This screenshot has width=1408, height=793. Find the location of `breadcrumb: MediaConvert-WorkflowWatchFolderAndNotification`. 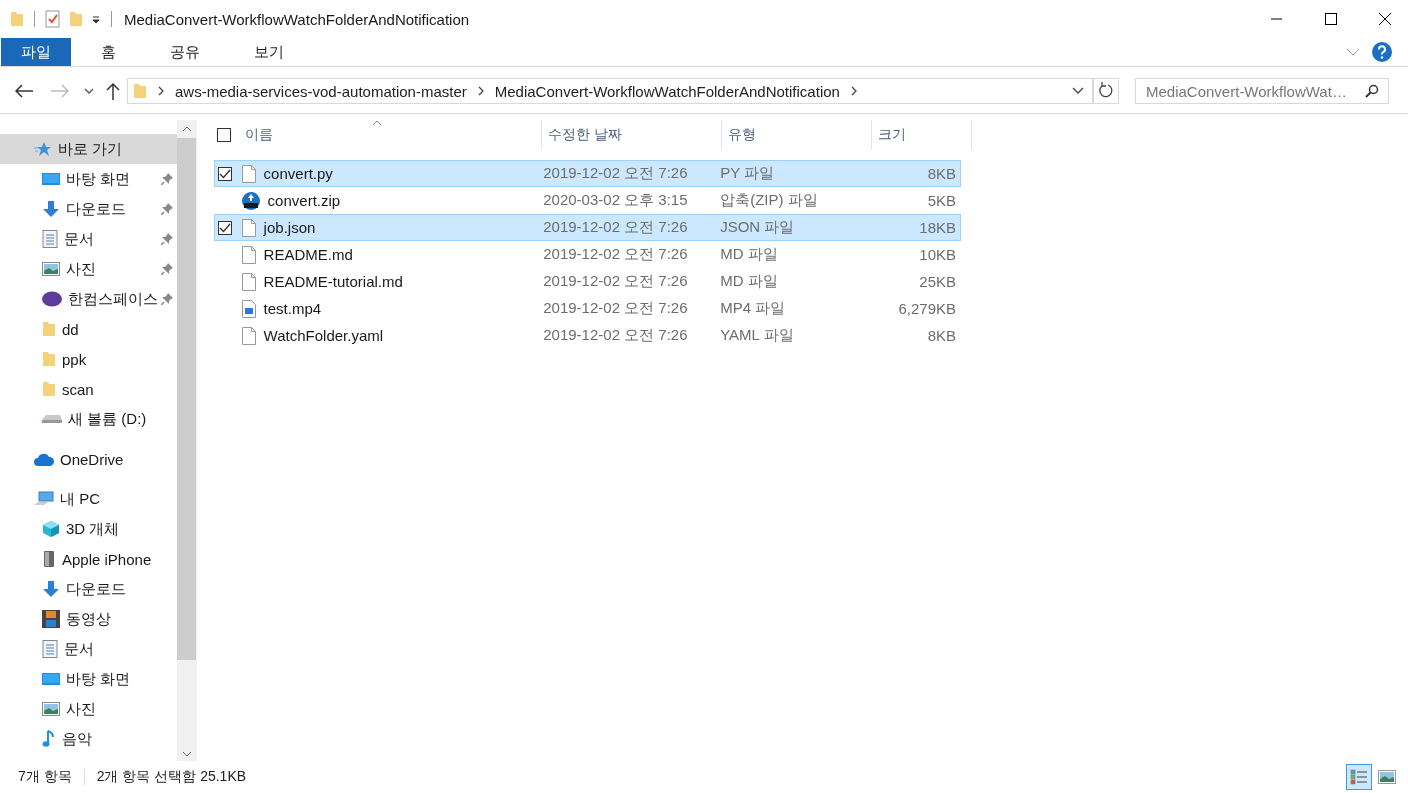

breadcrumb: MediaConvert-WorkflowWatchFolderAndNotification is located at coordinates (667, 91).